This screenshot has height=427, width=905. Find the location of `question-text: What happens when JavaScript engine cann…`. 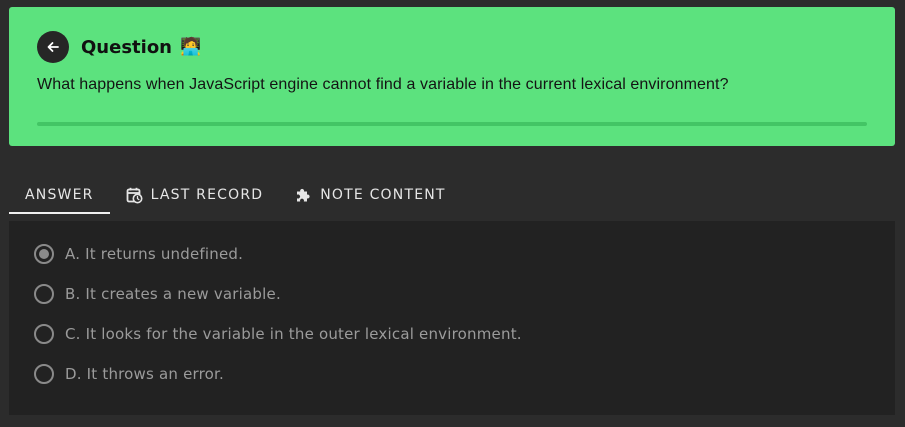

question-text: What happens when JavaScript engine cann… is located at coordinates (383, 84).